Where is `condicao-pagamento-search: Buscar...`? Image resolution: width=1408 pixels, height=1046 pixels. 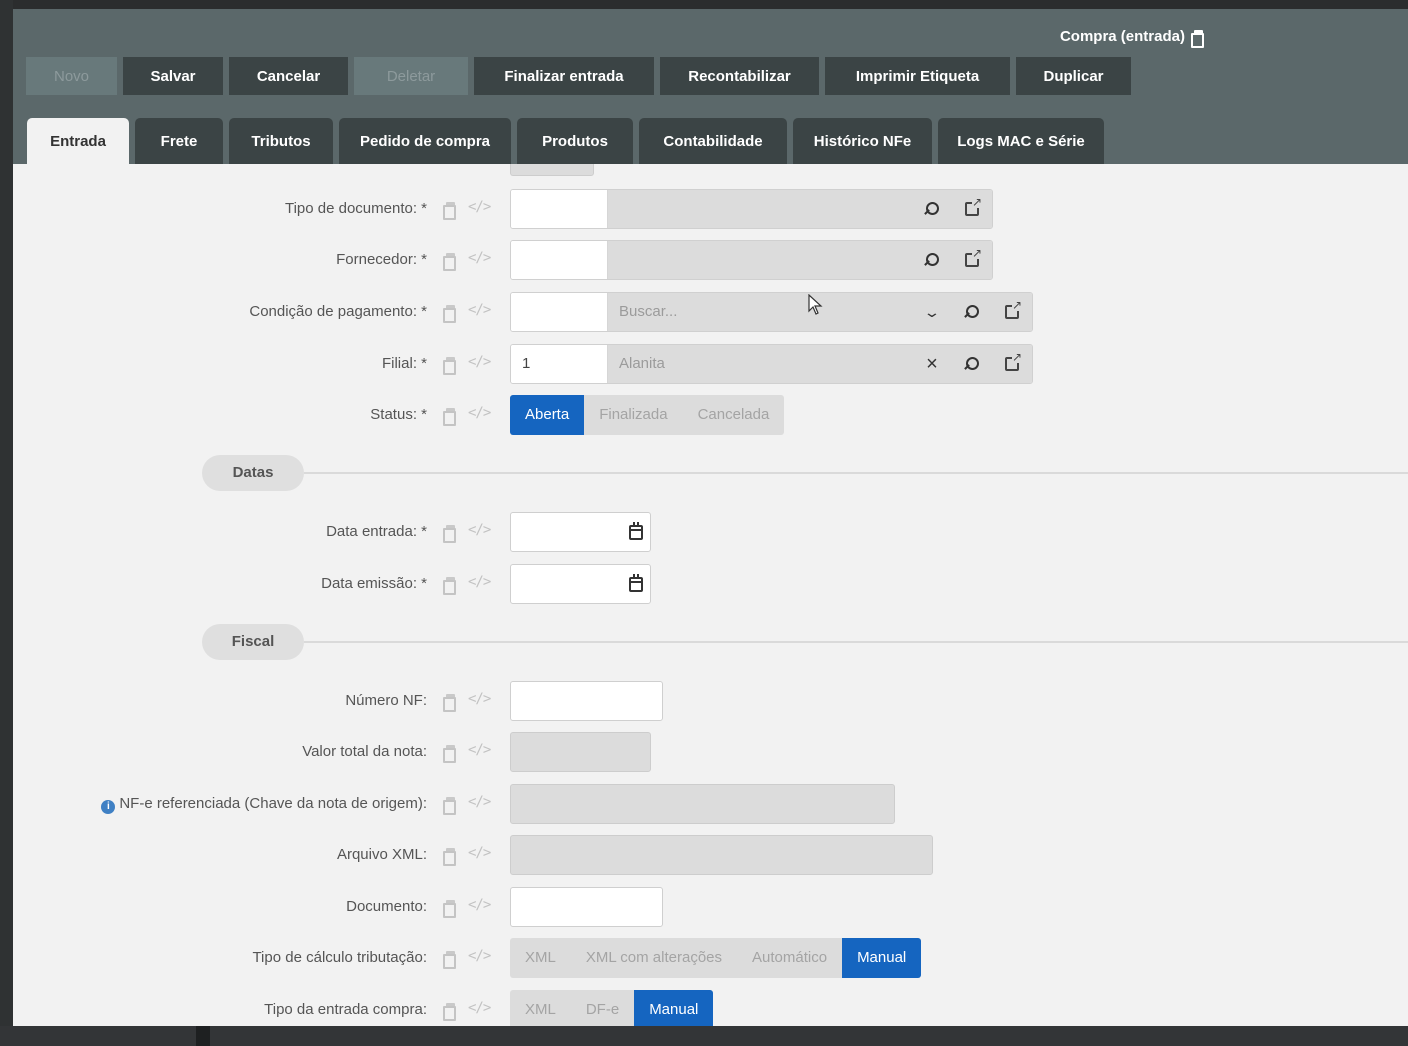
condicao-pagamento-search: Buscar... is located at coordinates (760, 312).